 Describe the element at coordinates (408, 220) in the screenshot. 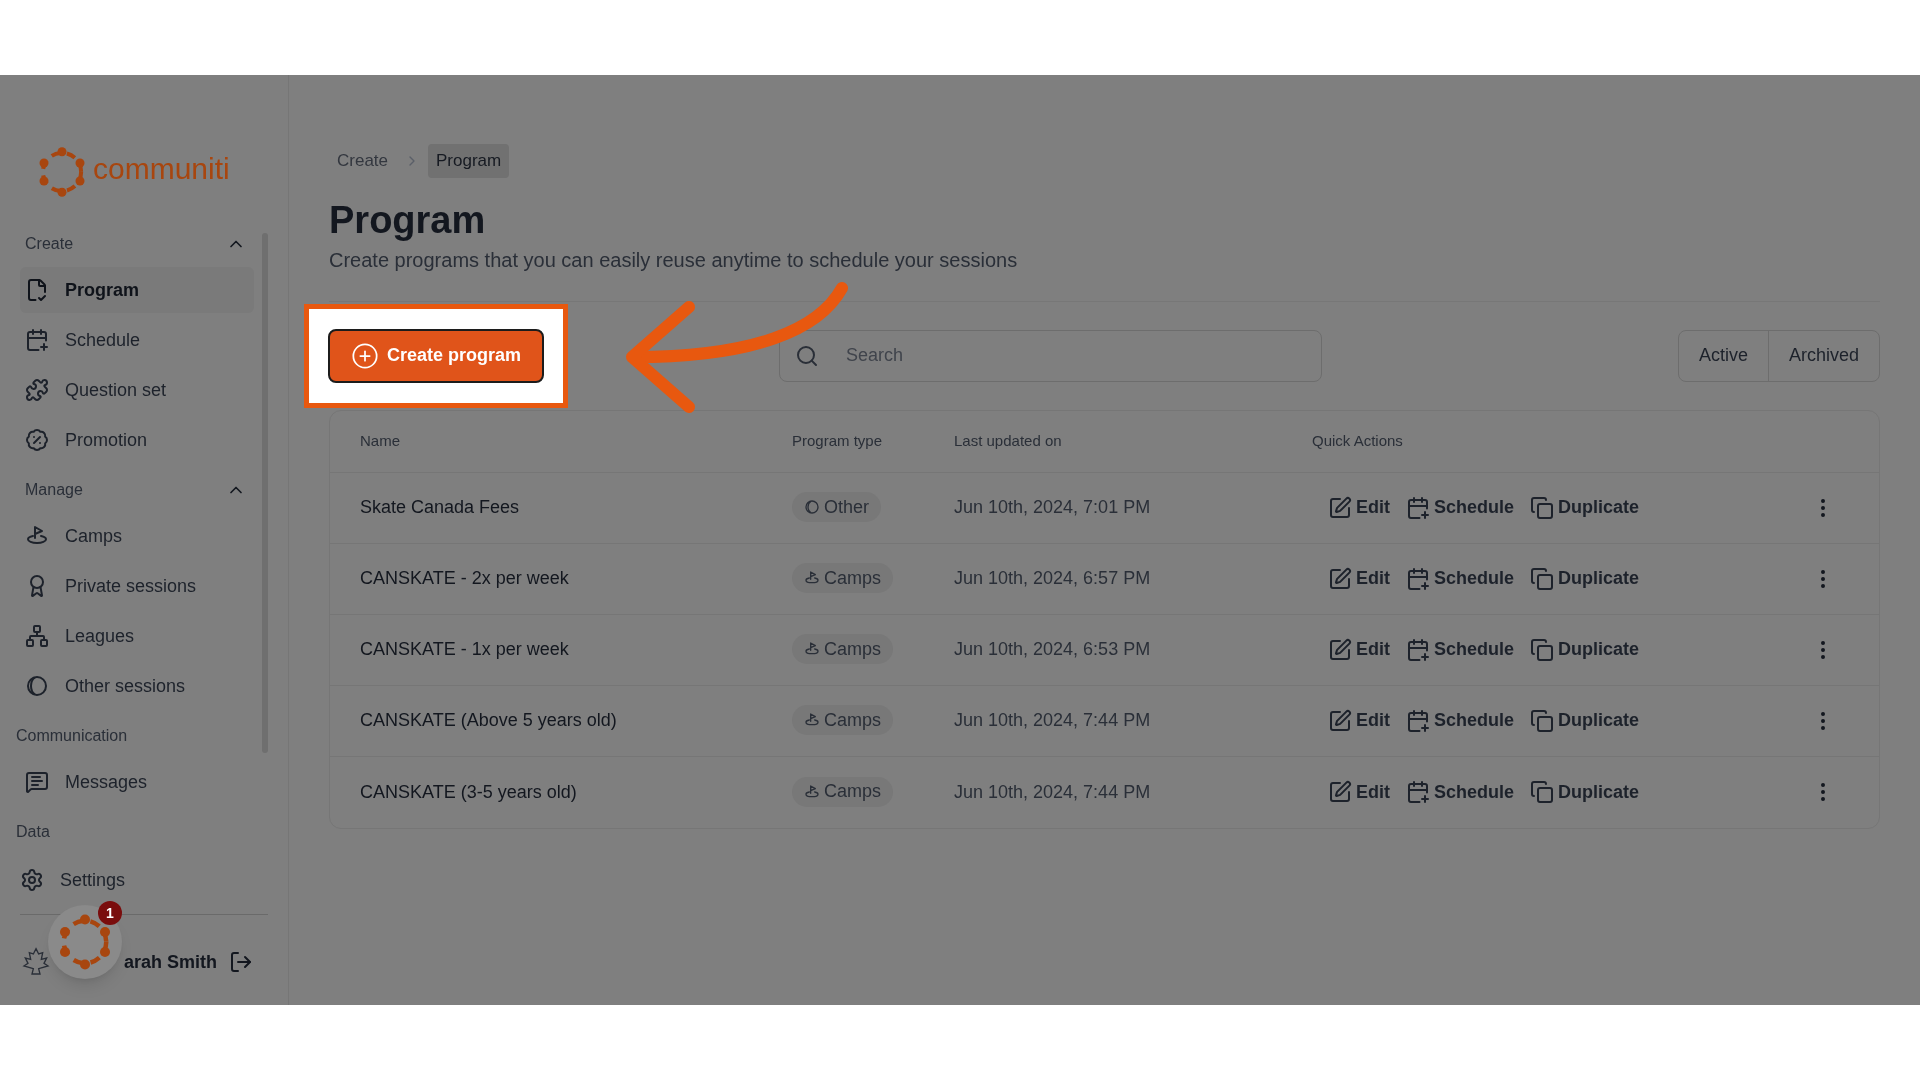

I see `page-title: Program` at that location.